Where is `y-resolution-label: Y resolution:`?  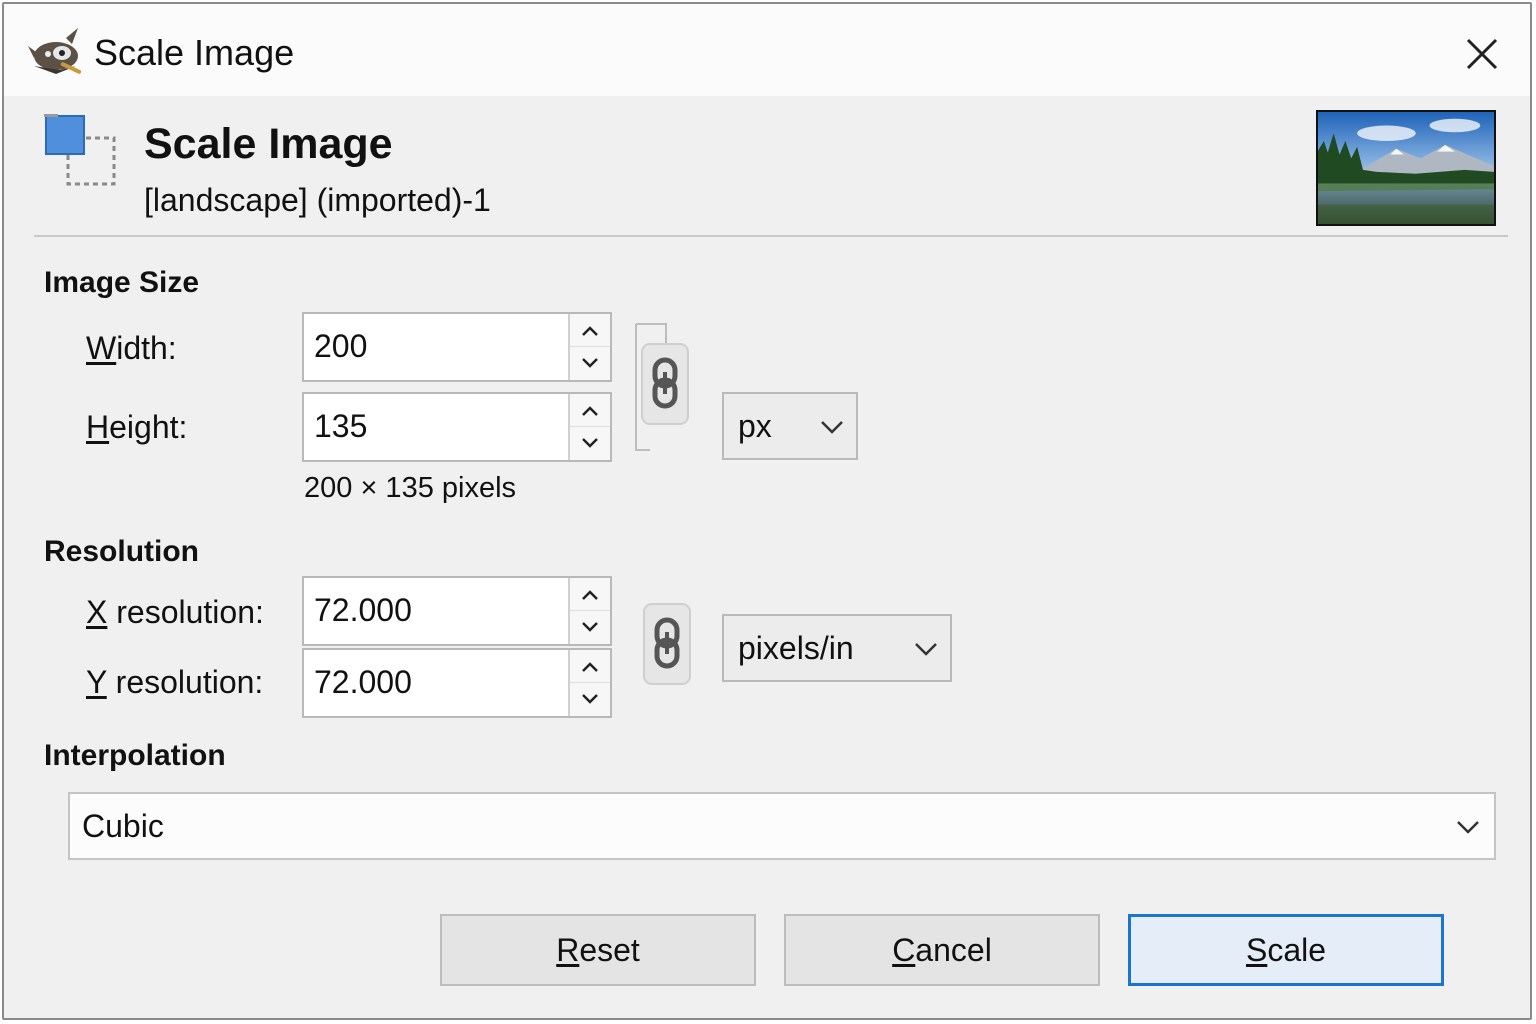 y-resolution-label: Y resolution: is located at coordinates (175, 682).